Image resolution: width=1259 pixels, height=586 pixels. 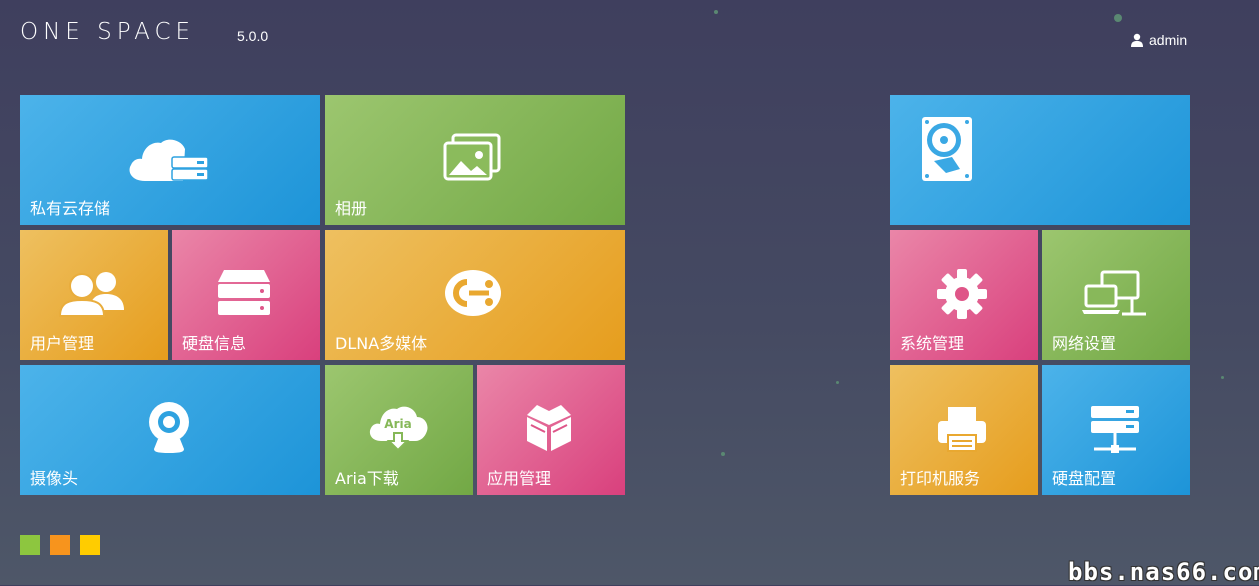 I want to click on webcam-icon, so click(x=169, y=427).